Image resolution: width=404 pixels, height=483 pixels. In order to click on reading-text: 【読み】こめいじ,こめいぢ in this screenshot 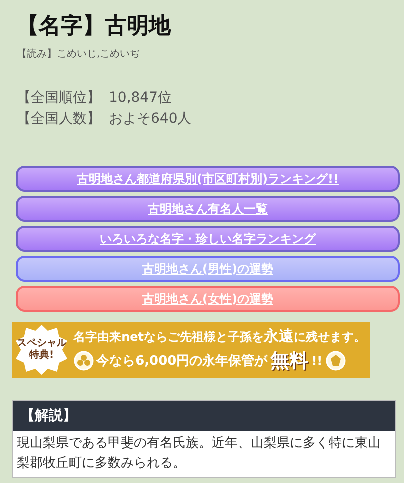, I will do `click(79, 55)`.